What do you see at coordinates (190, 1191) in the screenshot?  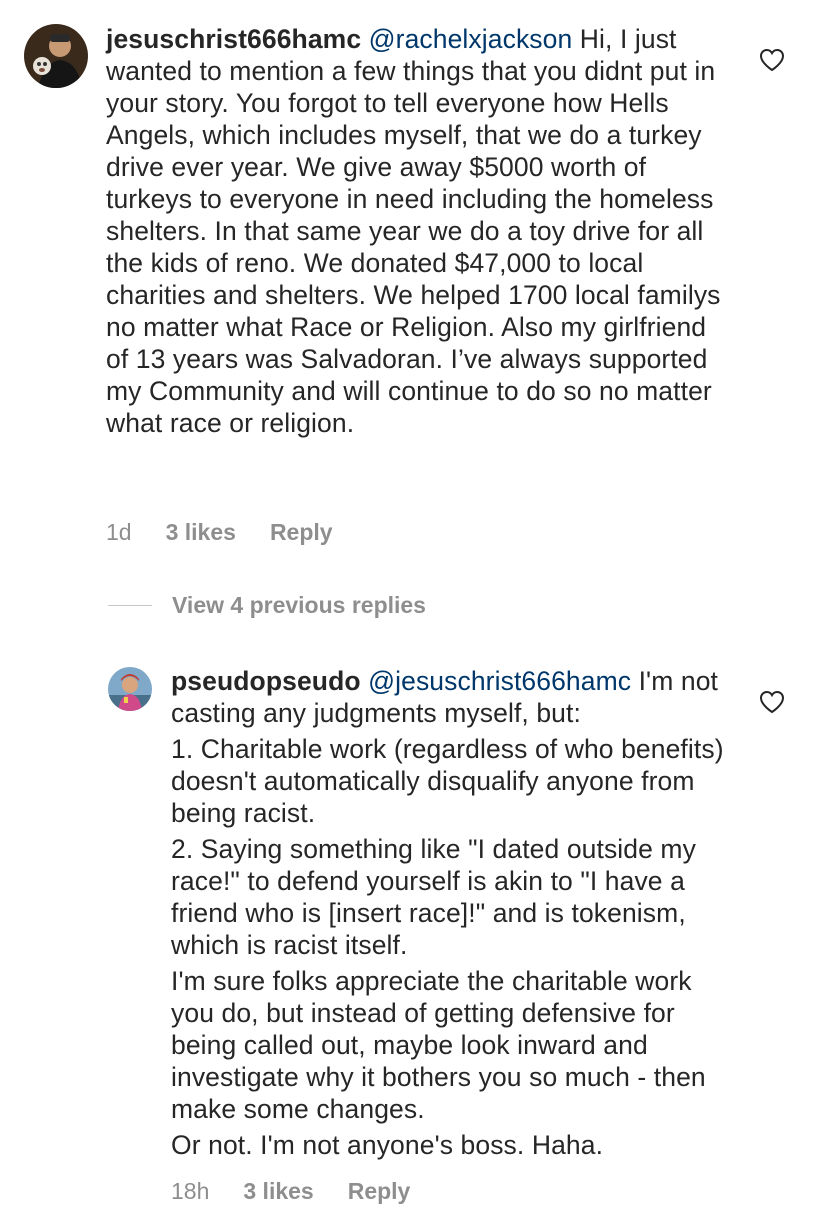 I see `comment-timestamp: 18h` at bounding box center [190, 1191].